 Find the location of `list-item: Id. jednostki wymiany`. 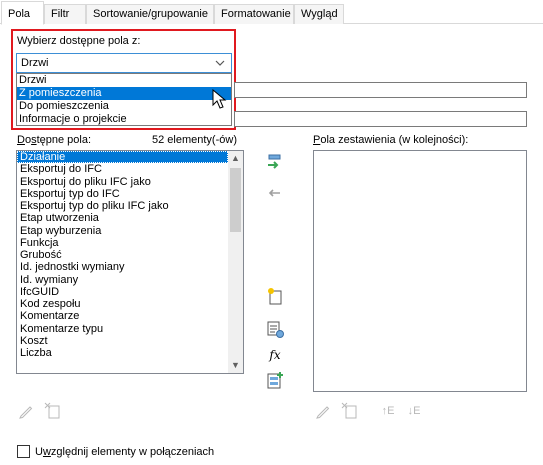

list-item: Id. jednostki wymiany is located at coordinates (130, 267).